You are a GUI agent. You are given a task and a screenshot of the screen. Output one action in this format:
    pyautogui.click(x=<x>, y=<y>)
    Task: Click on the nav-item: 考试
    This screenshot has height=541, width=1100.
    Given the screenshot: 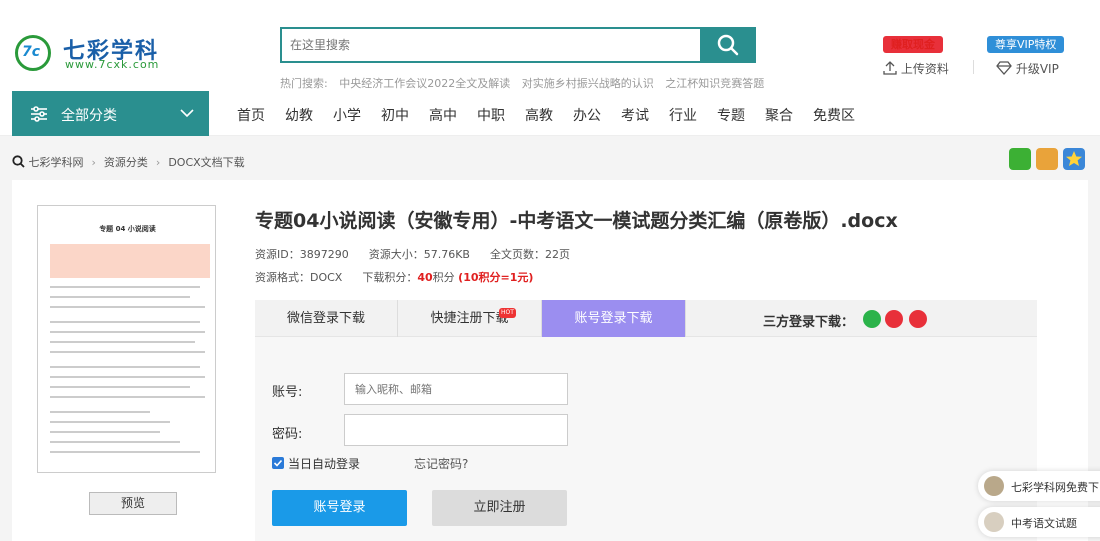 What is the action you would take?
    pyautogui.click(x=635, y=115)
    